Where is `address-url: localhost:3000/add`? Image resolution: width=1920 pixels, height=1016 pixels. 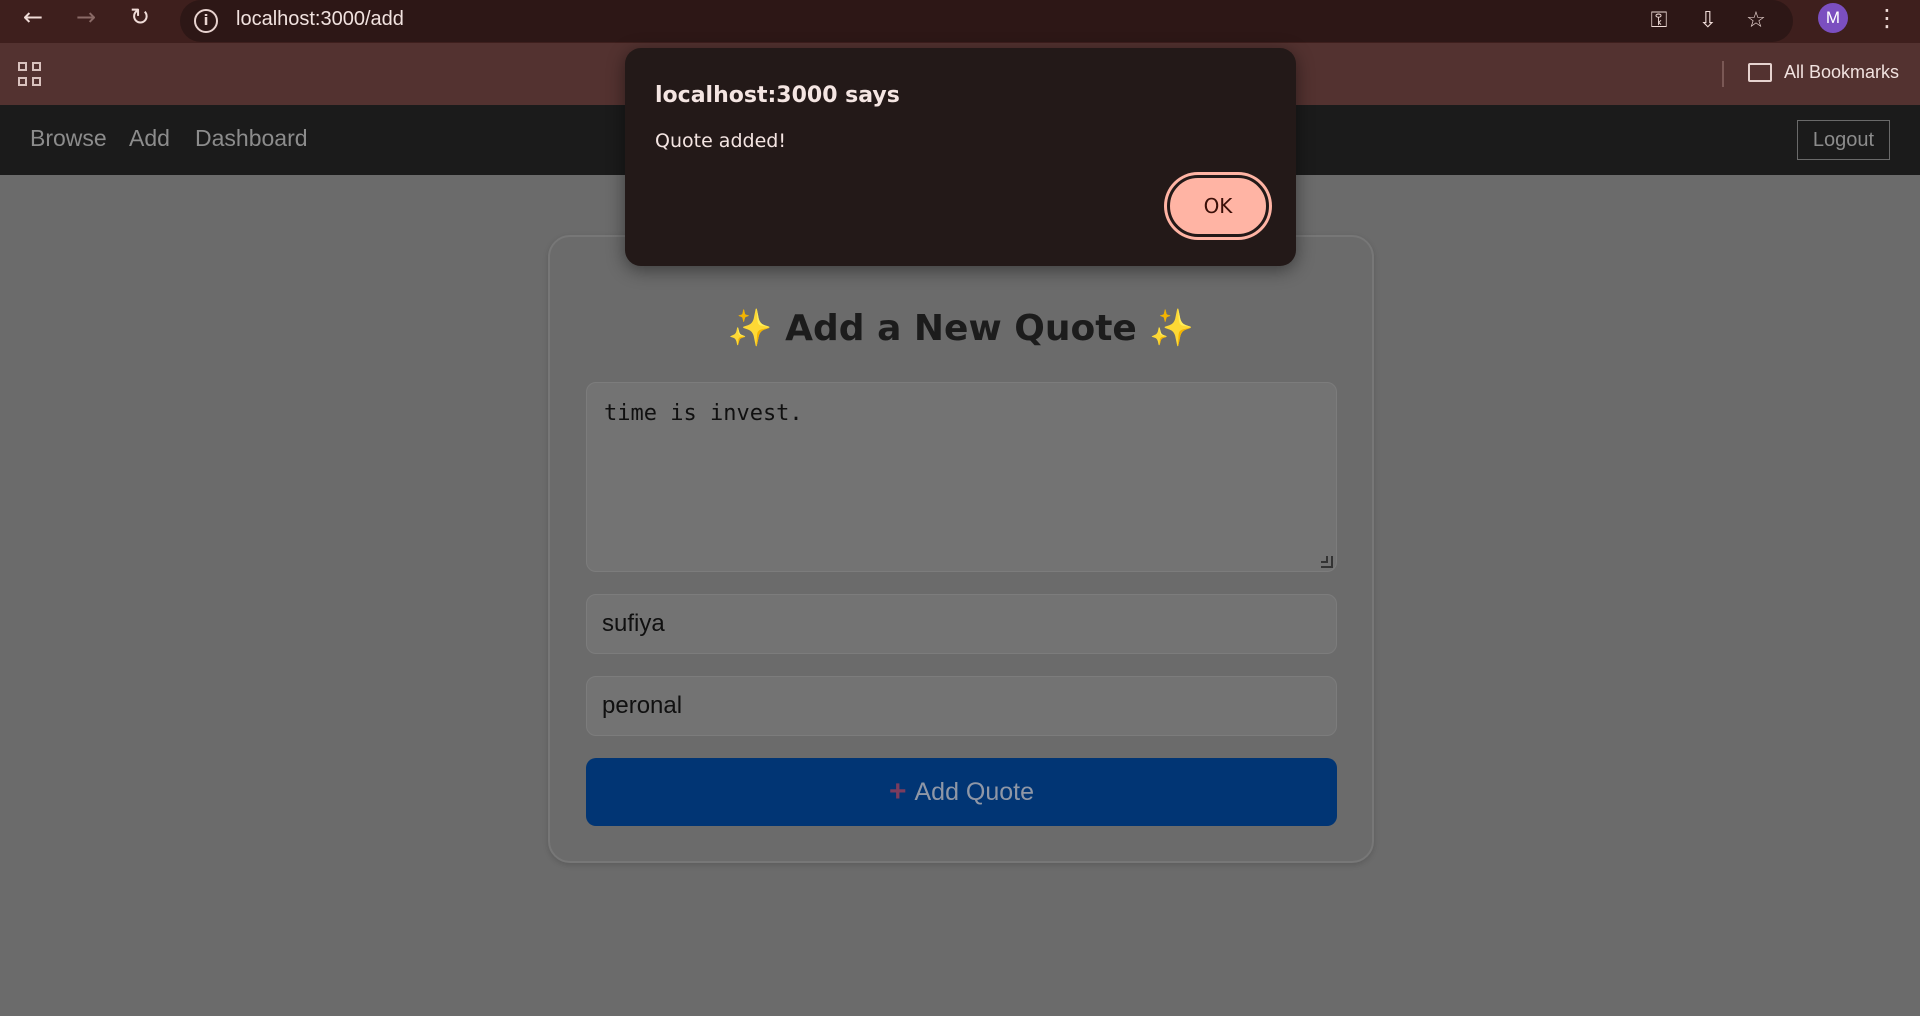
address-url: localhost:3000/add is located at coordinates (320, 19).